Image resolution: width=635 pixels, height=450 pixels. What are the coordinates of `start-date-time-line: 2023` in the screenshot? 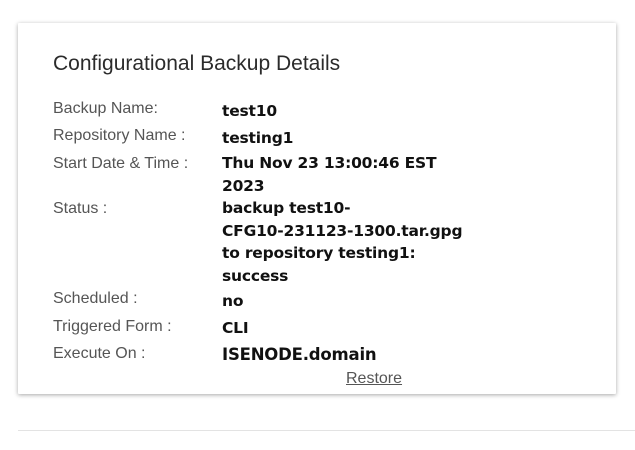 It's located at (243, 185).